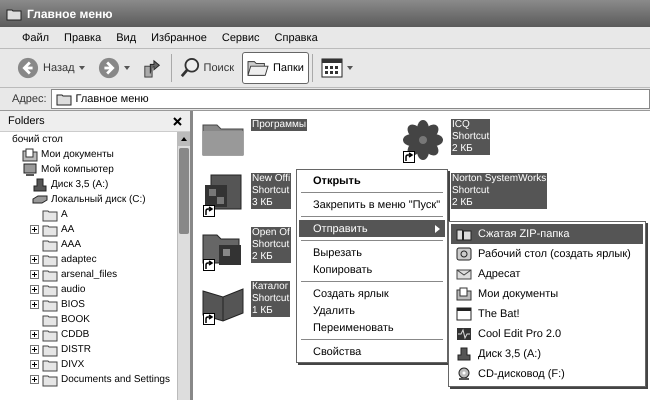 The width and height of the screenshot is (650, 400). Describe the element at coordinates (547, 334) in the screenshot. I see `submenu-item: Cool Edit Pro 2.0` at that location.